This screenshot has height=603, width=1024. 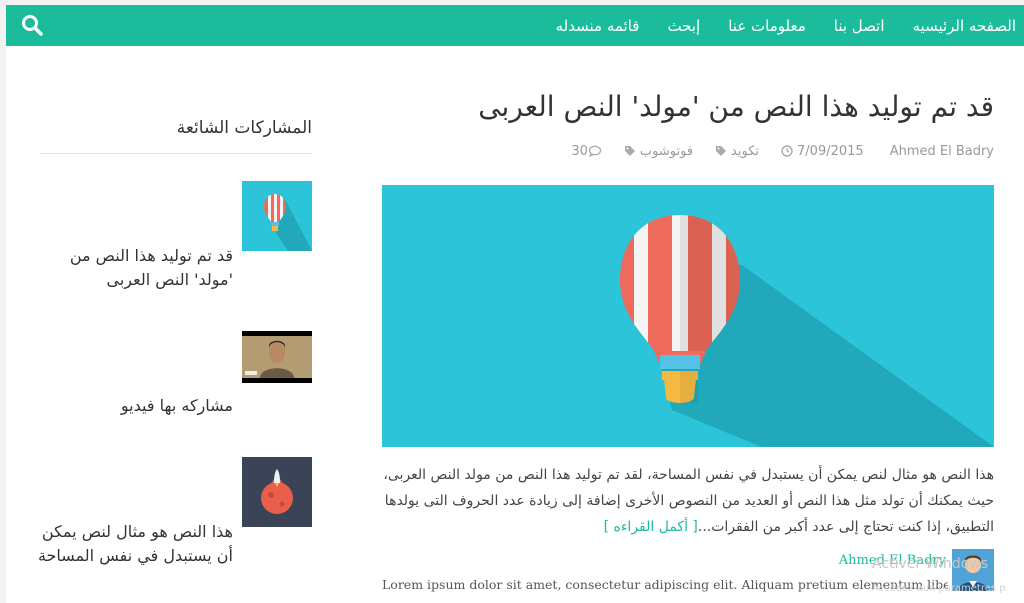 I want to click on meta-author: Ahmed El Badry, so click(x=940, y=151).